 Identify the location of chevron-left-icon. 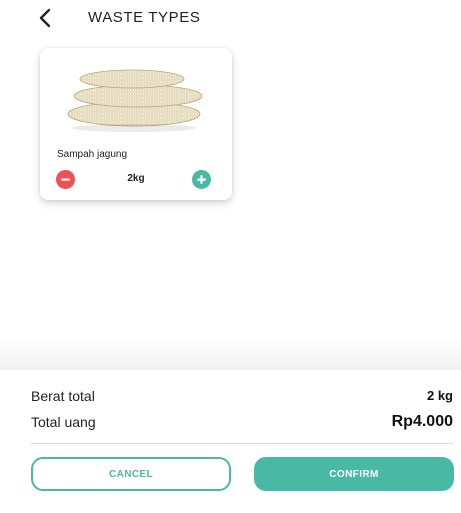
(45, 18).